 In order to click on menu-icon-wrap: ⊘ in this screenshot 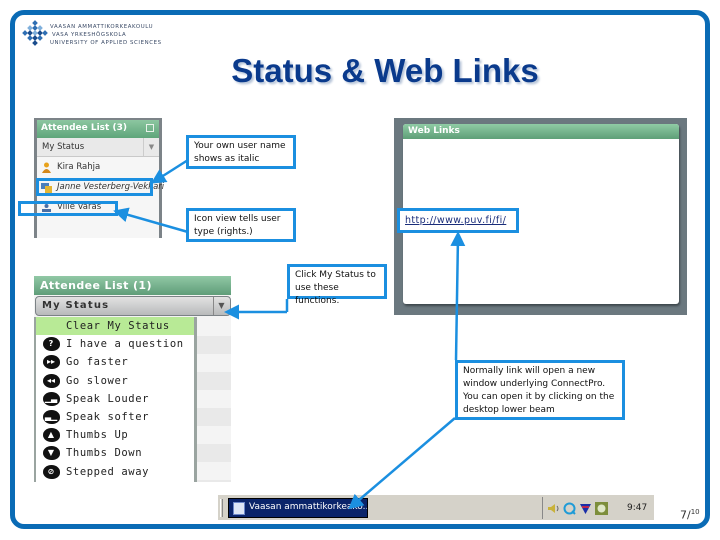, I will do `click(51, 471)`.